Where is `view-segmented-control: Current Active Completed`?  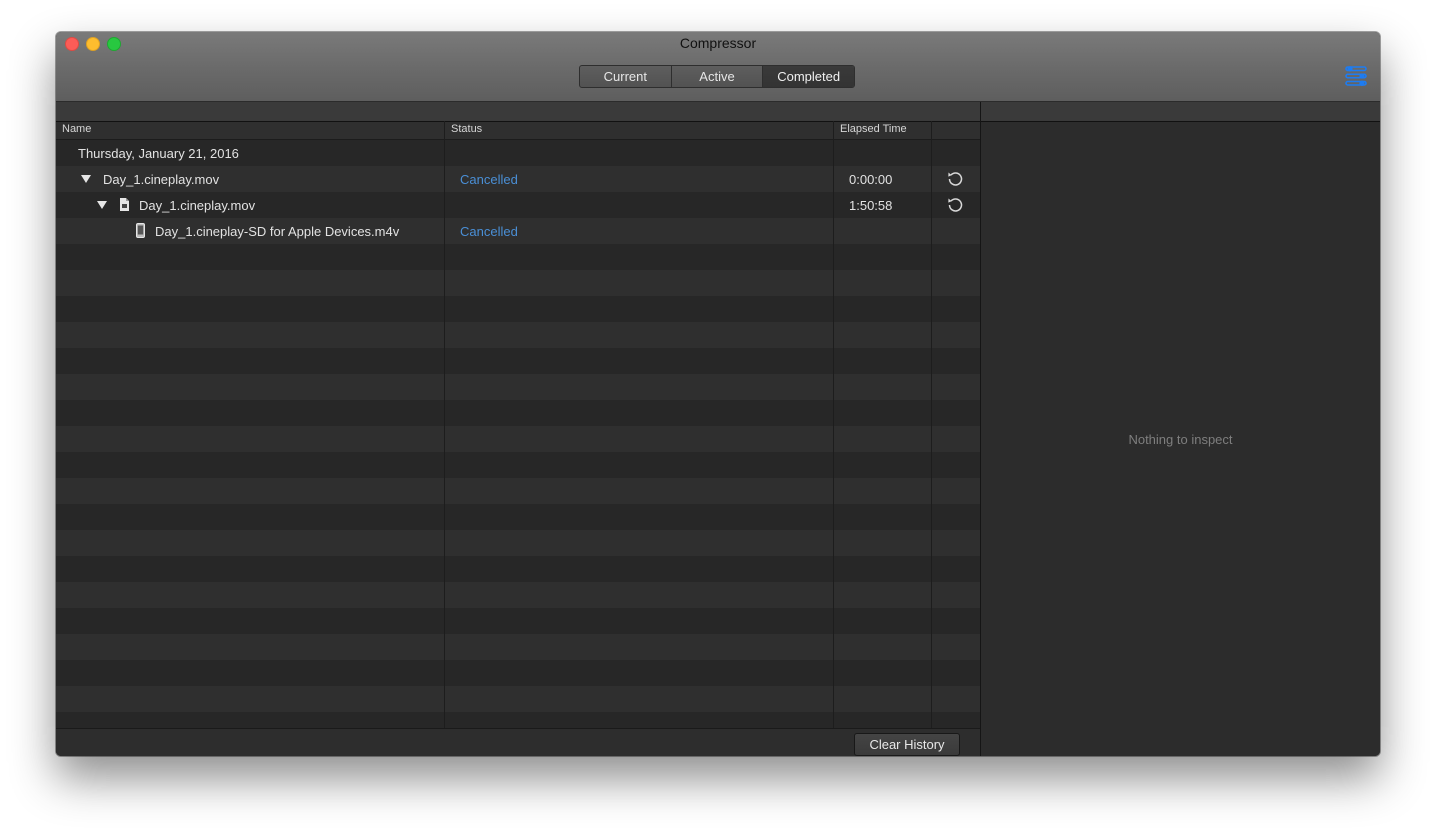
view-segmented-control: Current Active Completed is located at coordinates (717, 76).